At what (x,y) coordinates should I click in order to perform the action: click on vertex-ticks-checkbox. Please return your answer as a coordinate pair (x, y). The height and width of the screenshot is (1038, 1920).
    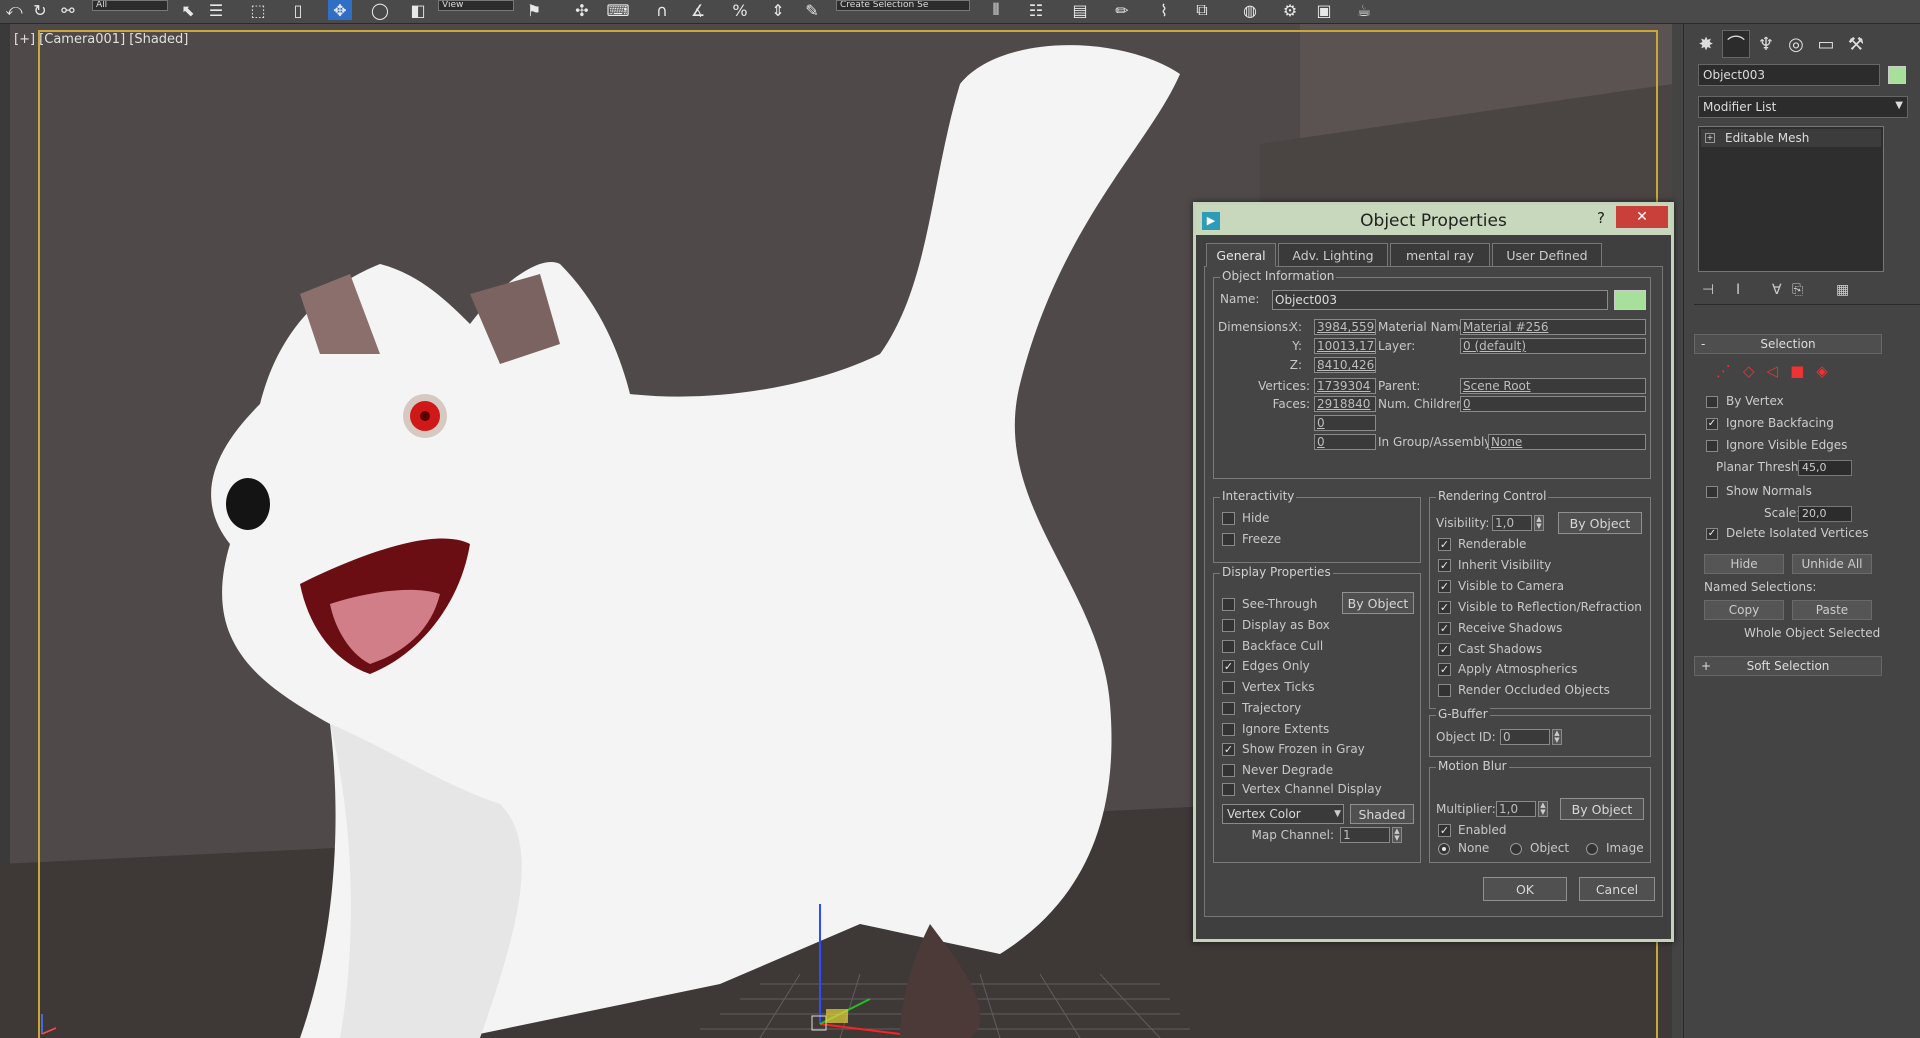
    Looking at the image, I should click on (1228, 687).